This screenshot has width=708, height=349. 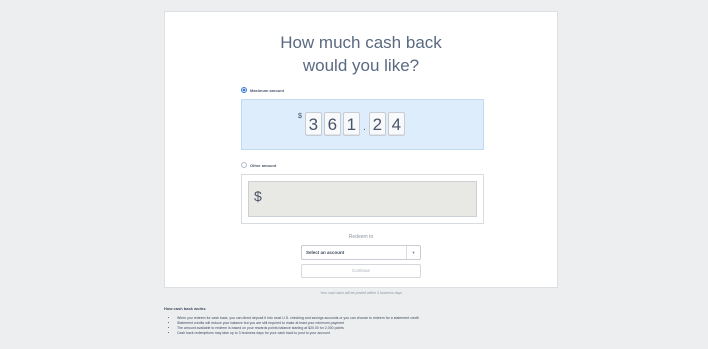 I want to click on maximum-amount-box: $ 3 6 1 . 2 4, so click(x=362, y=124).